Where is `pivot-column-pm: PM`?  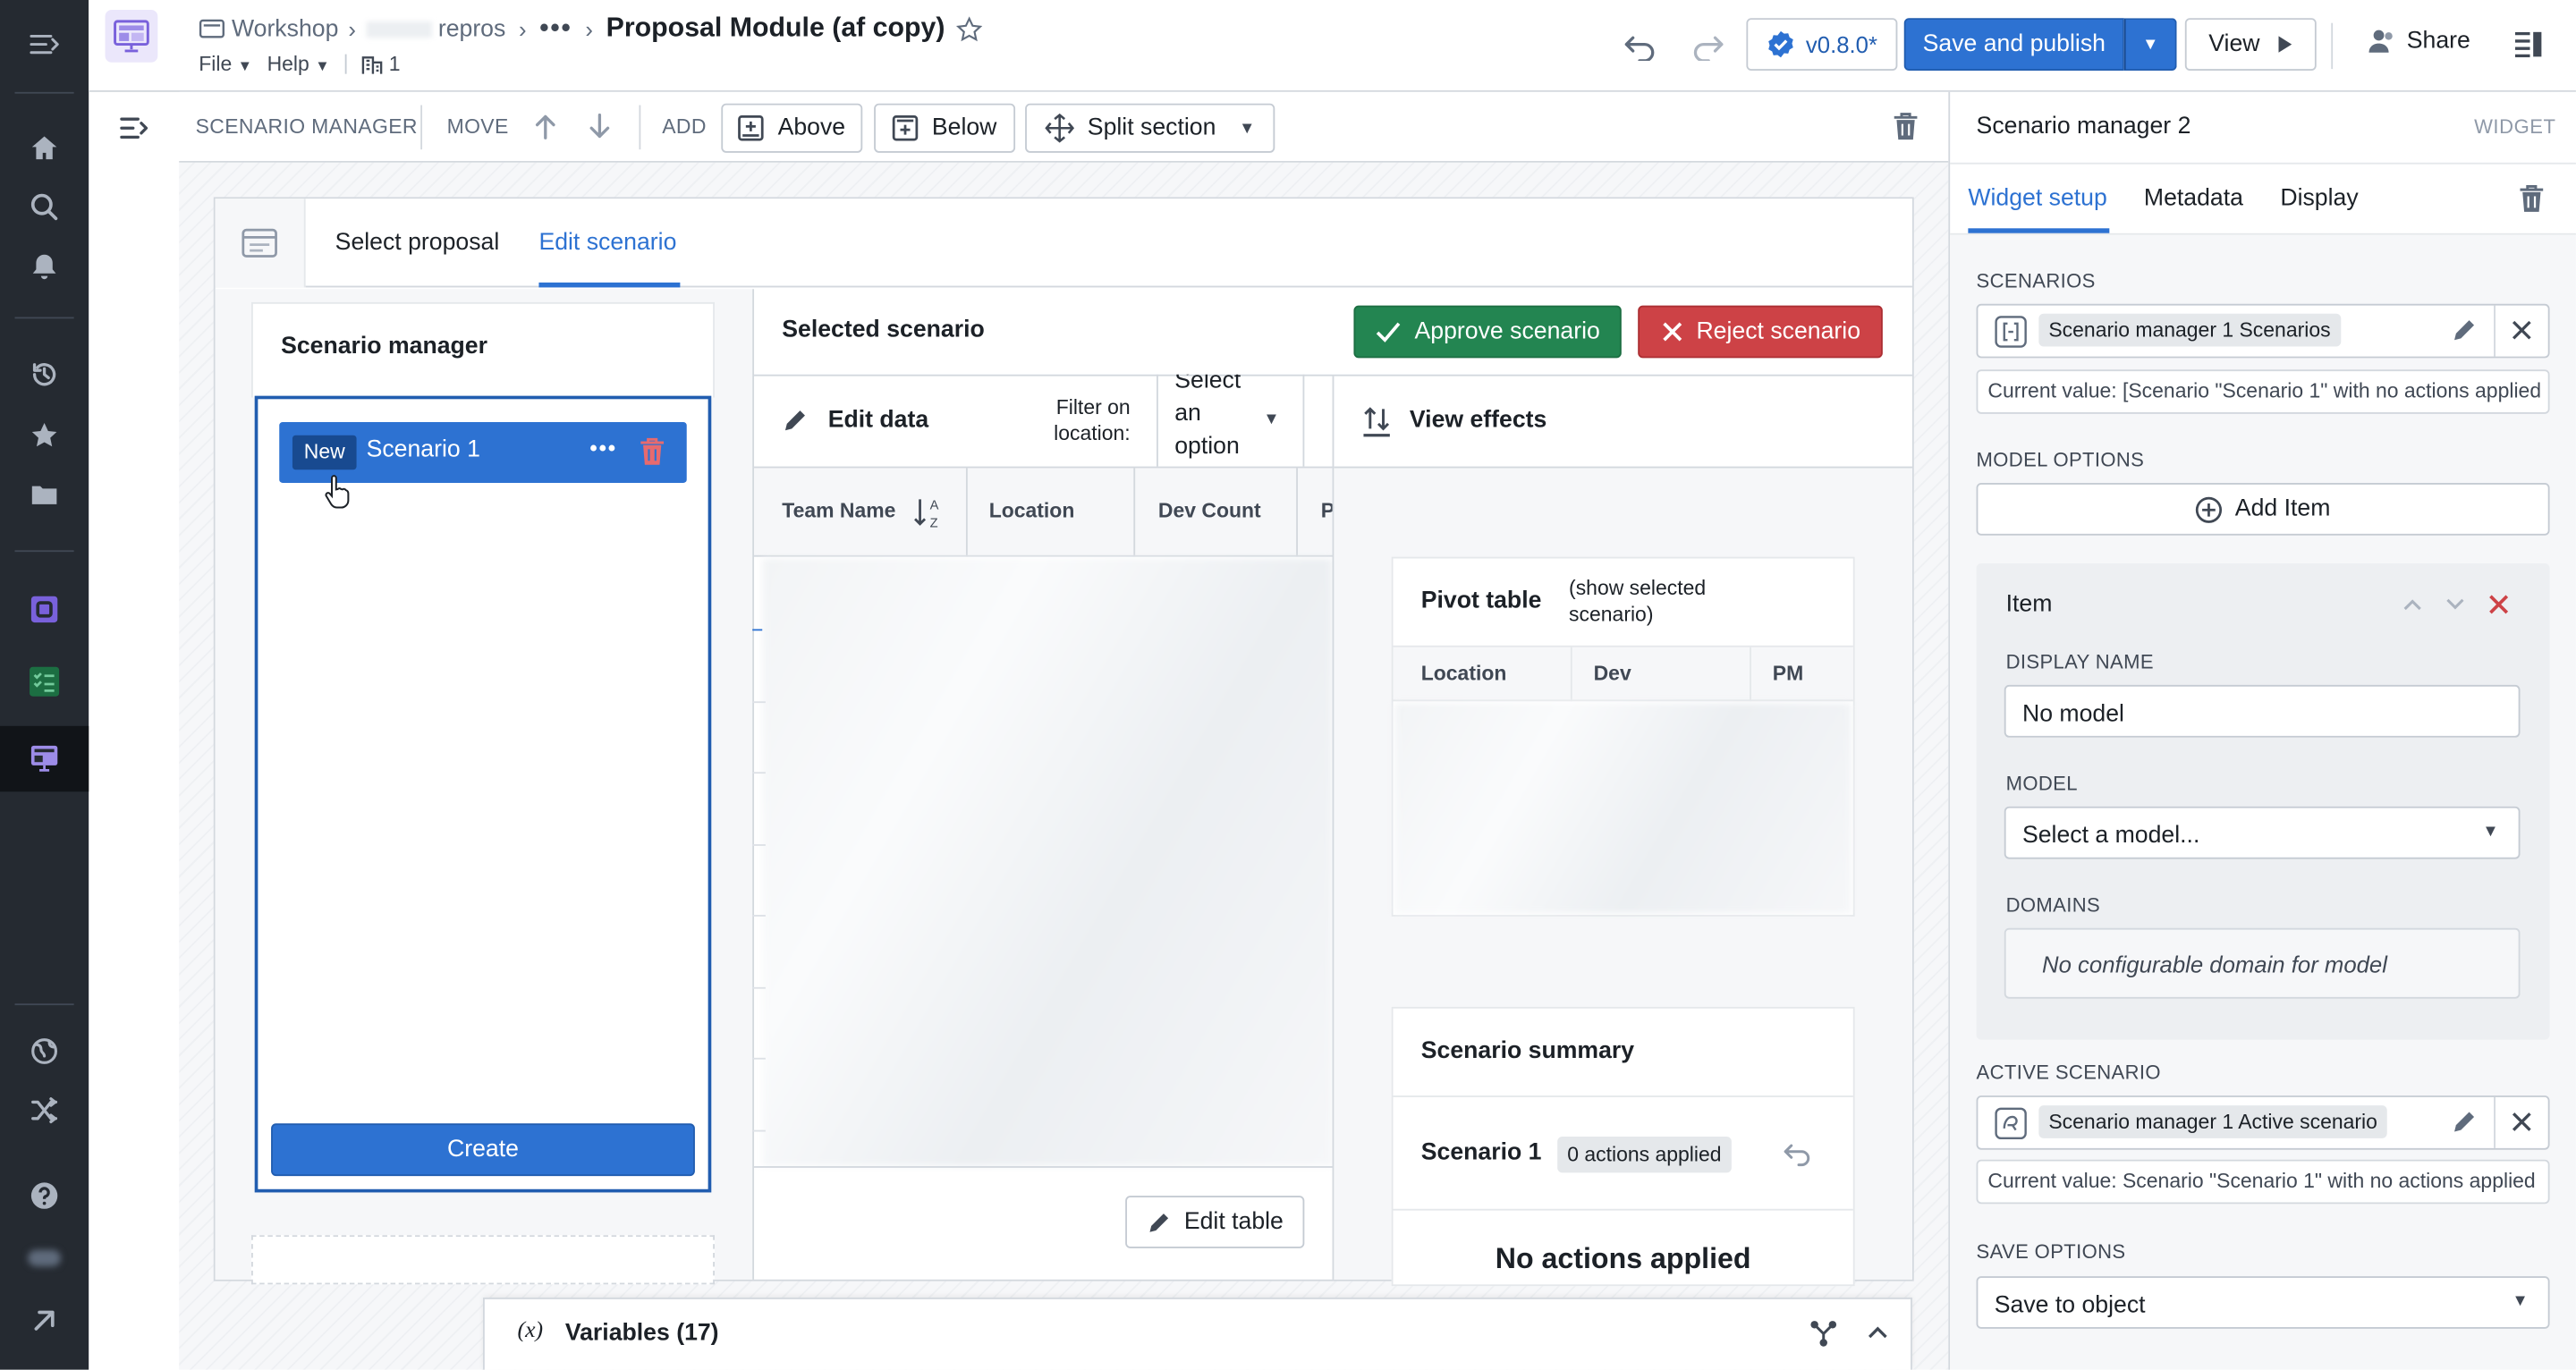 pivot-column-pm: PM is located at coordinates (1788, 673).